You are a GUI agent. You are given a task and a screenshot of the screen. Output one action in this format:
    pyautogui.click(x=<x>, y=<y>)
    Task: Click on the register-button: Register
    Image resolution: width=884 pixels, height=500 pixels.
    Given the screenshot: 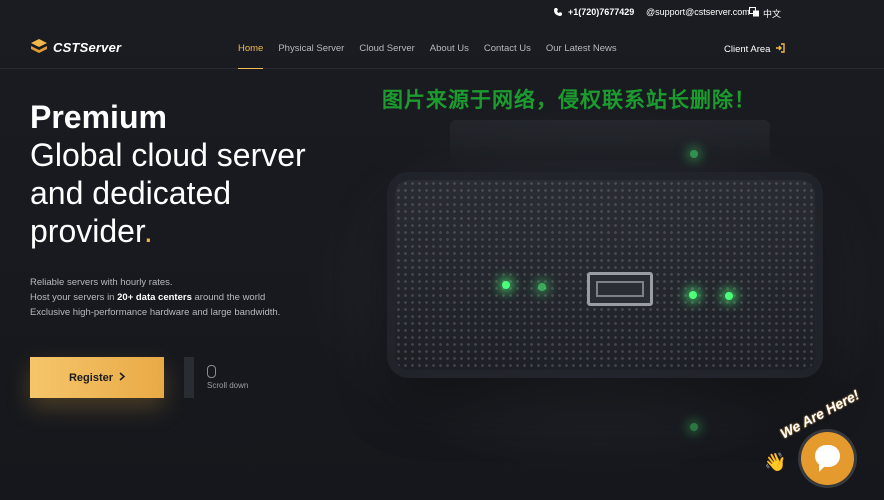 What is the action you would take?
    pyautogui.click(x=97, y=377)
    